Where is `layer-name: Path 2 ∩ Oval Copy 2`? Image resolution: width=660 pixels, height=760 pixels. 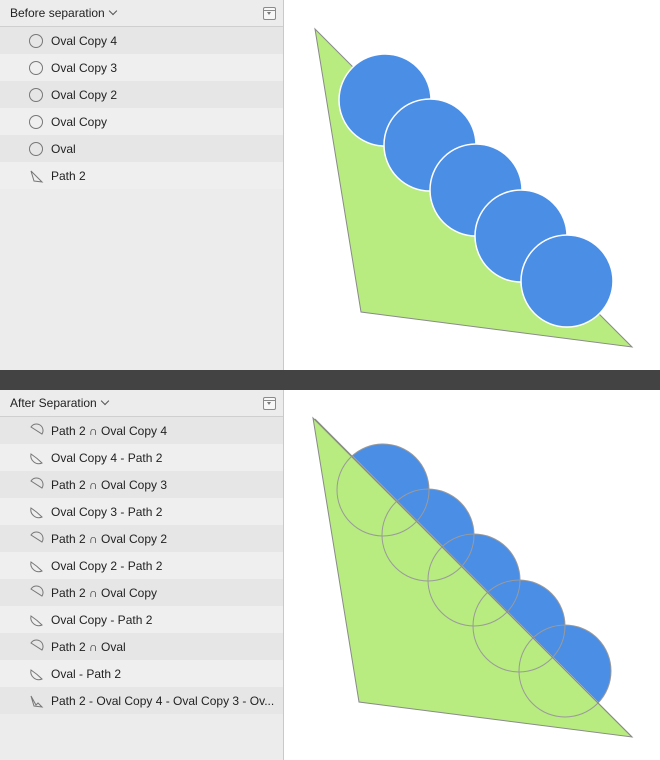 layer-name: Path 2 ∩ Oval Copy 2 is located at coordinates (109, 539).